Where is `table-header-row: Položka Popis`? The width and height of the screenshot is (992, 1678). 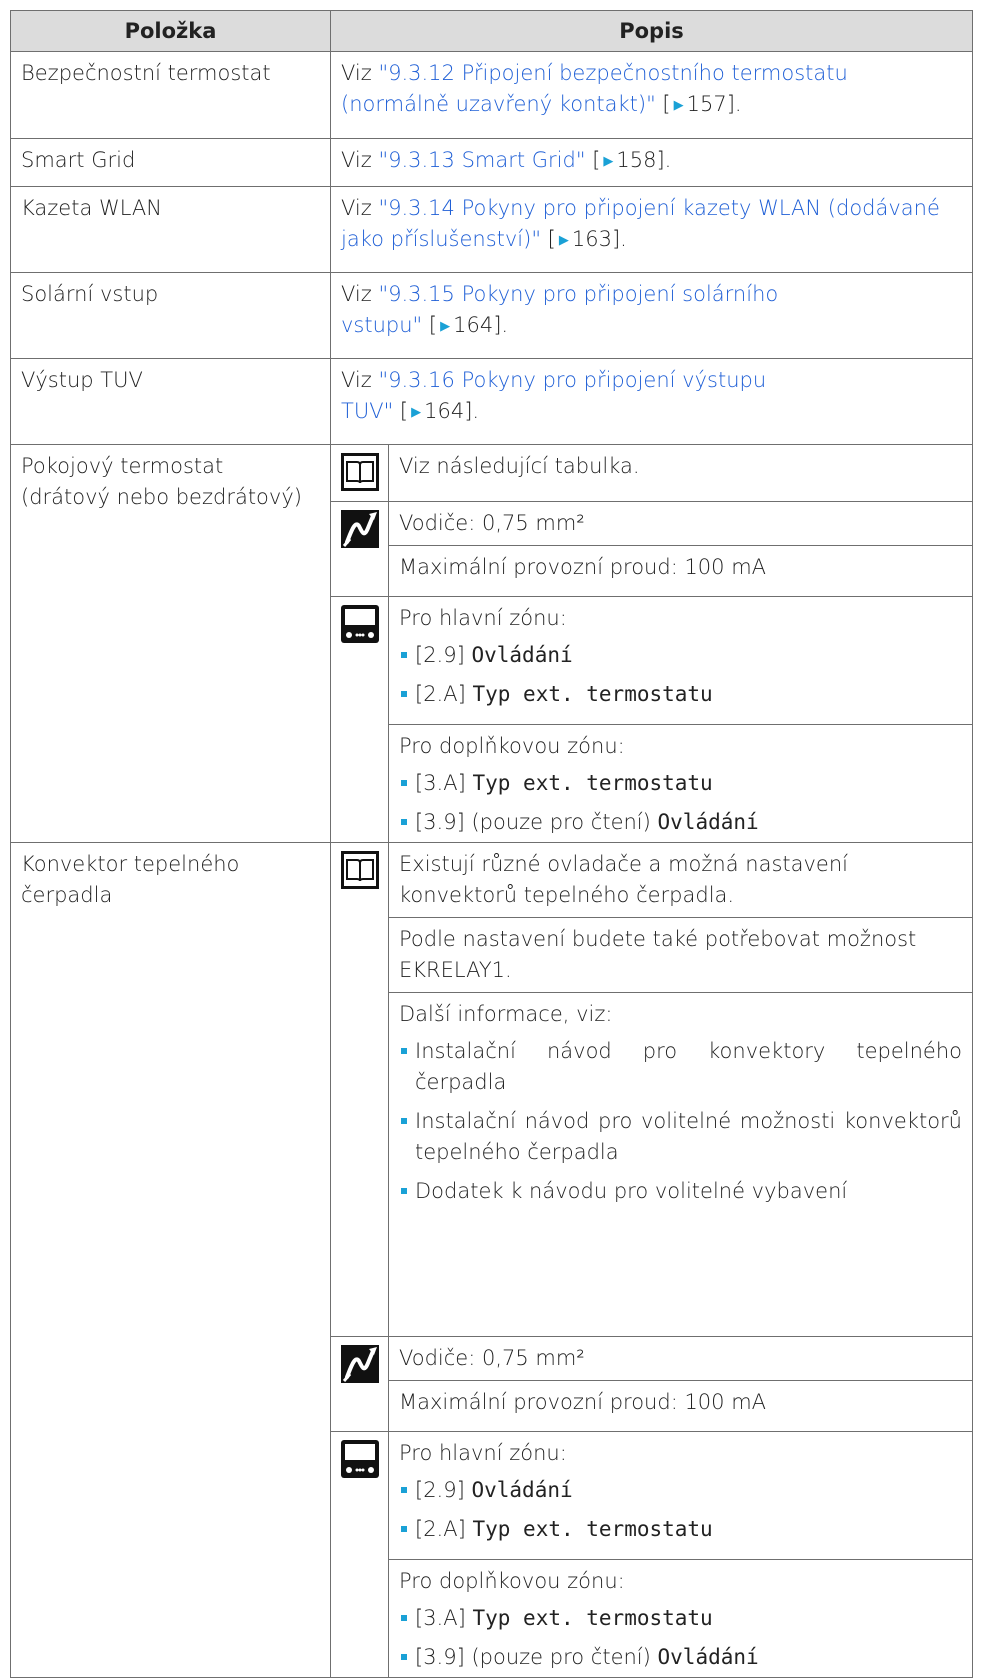
table-header-row: Položka Popis is located at coordinates (491, 31).